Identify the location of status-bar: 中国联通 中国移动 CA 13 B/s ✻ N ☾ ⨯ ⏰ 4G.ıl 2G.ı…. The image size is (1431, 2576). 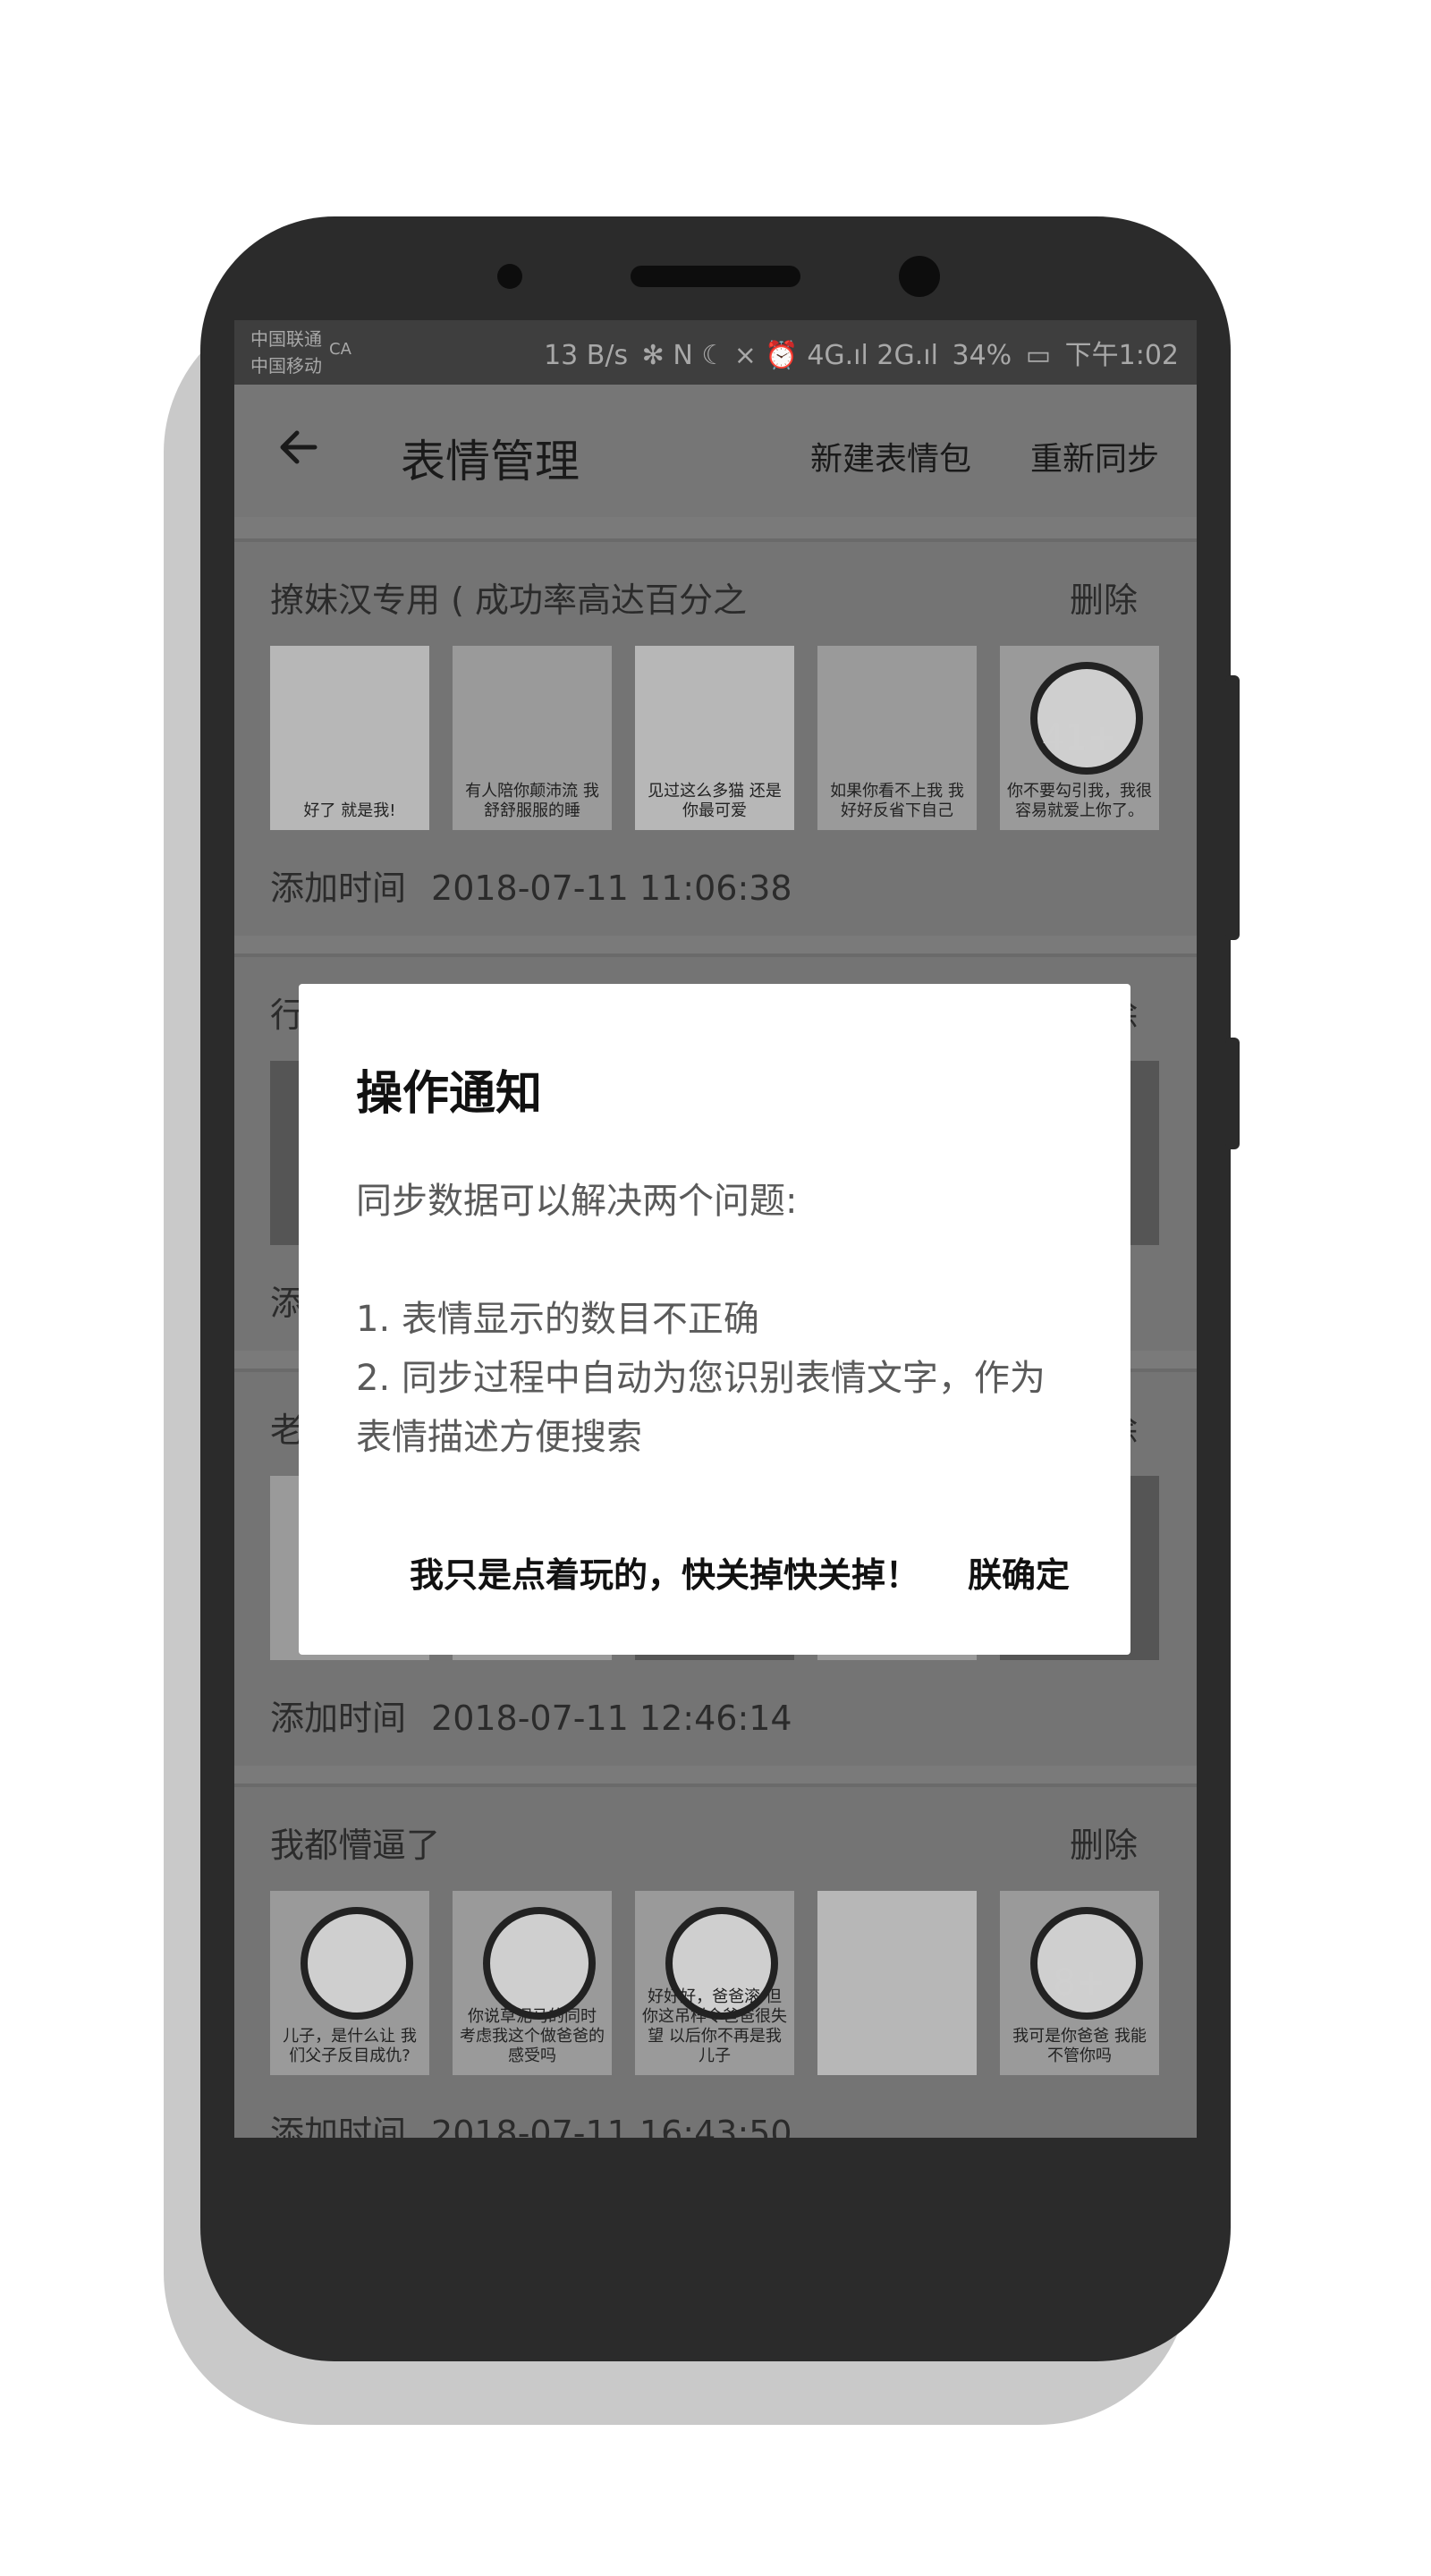
(716, 352).